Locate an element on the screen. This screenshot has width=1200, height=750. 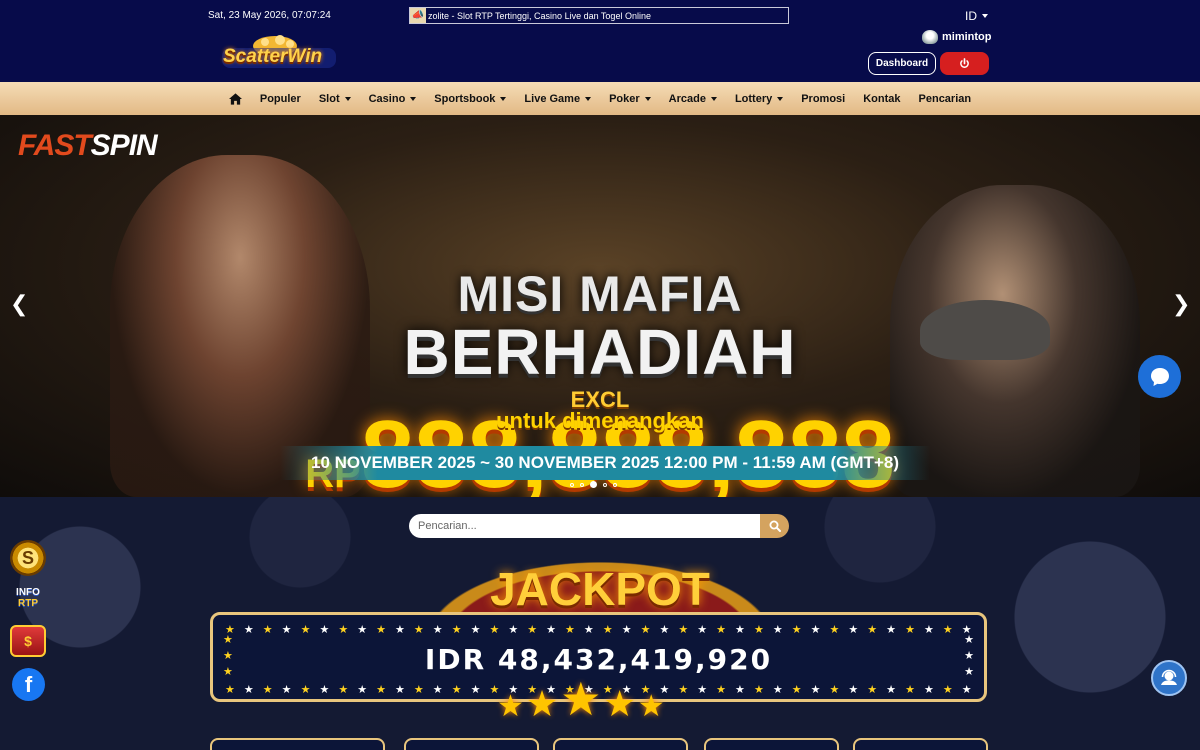
user-profile: mimintop is located at coordinates (957, 37).